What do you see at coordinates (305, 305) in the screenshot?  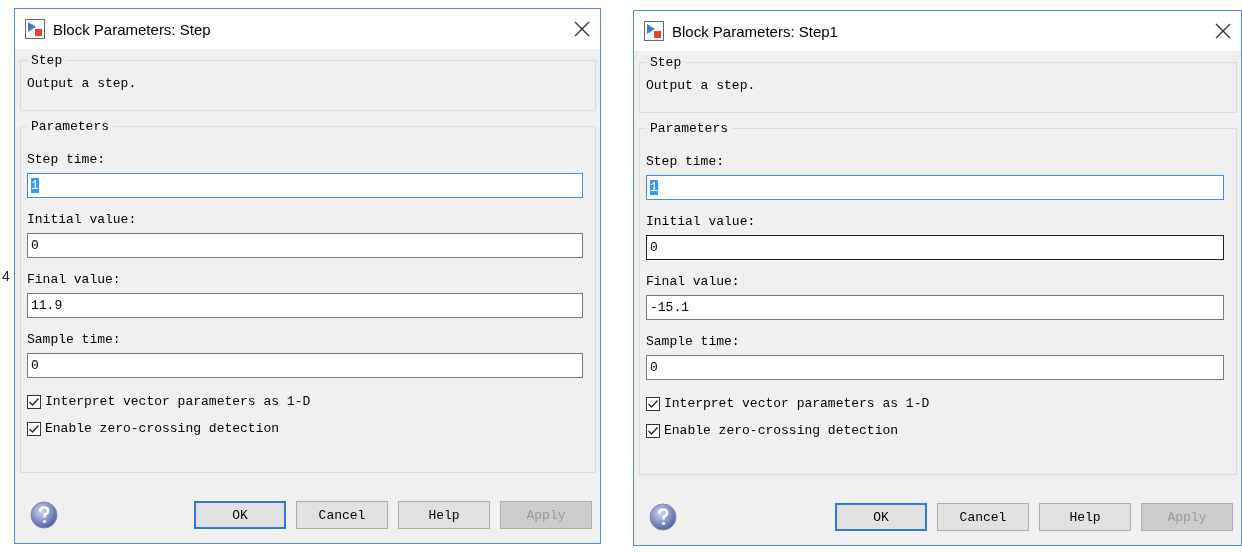 I see `input-field: 11.9` at bounding box center [305, 305].